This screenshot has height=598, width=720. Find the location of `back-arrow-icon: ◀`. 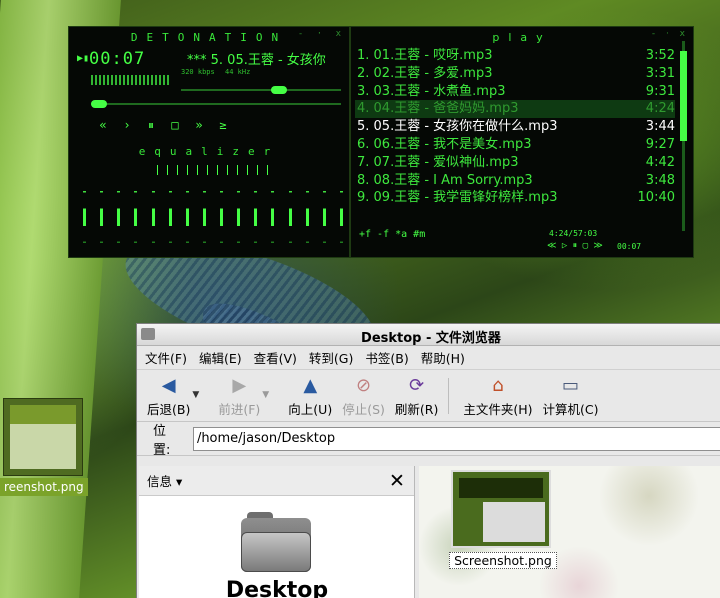

back-arrow-icon: ◀ is located at coordinates (168, 385).